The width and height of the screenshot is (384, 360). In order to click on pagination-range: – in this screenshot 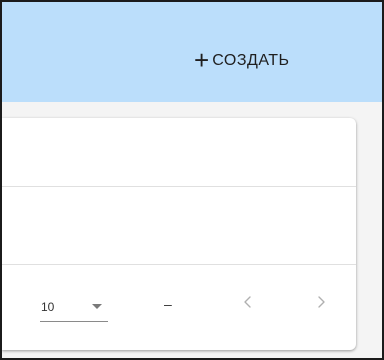, I will do `click(168, 304)`.